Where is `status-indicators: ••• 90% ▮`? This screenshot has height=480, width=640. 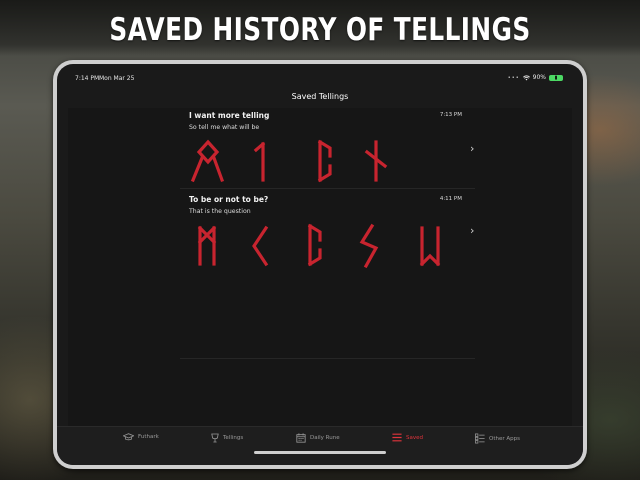 status-indicators: ••• 90% ▮ is located at coordinates (535, 77).